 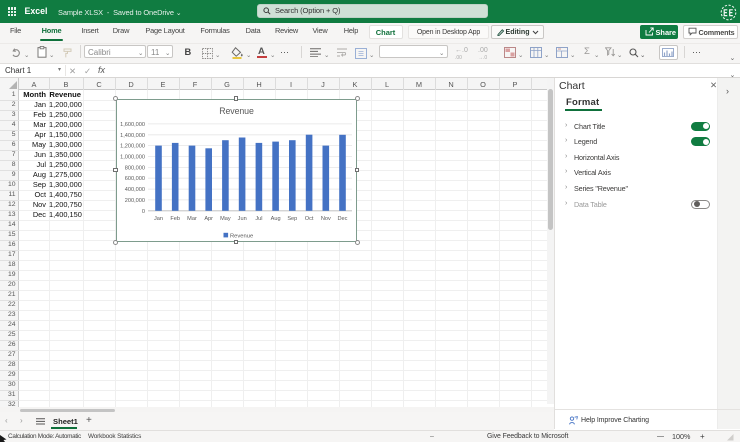 I want to click on svg-text: 1,200,000, so click(x=132, y=146).